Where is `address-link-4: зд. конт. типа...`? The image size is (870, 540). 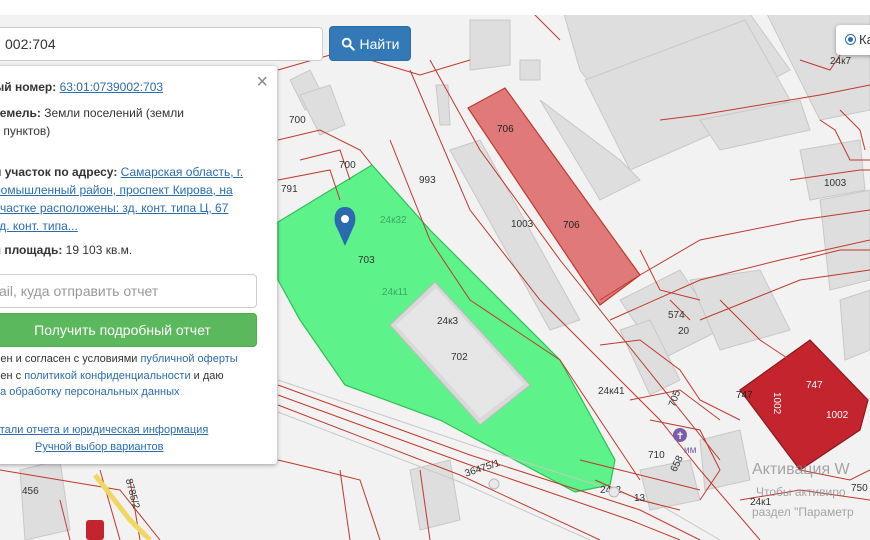
address-link-4: зд. конт. типа... is located at coordinates (39, 226).